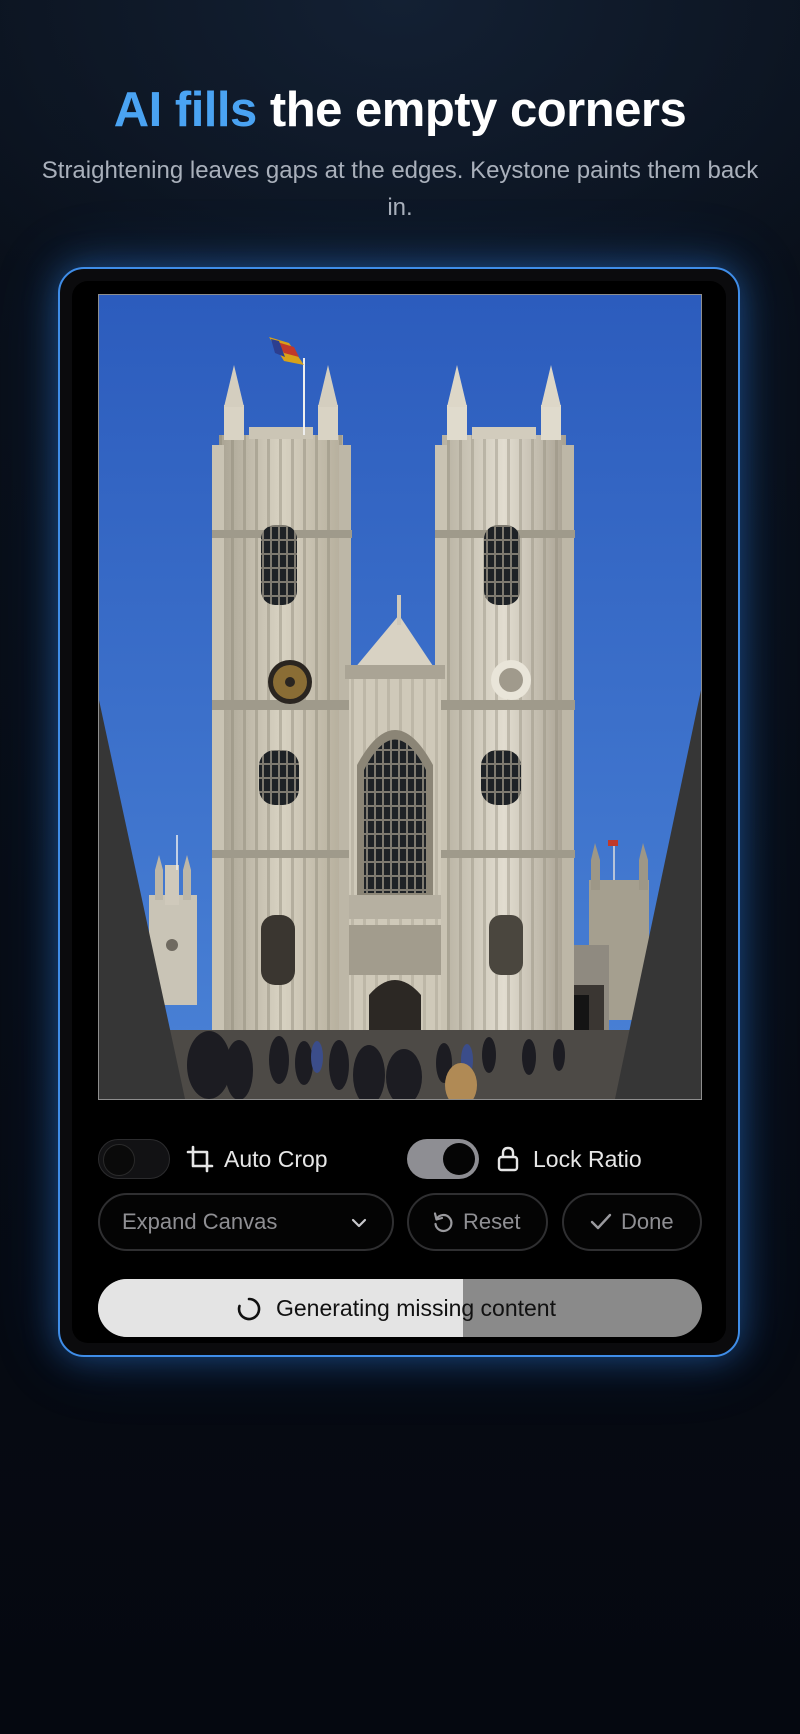  I want to click on spinner-icon, so click(249, 1309).